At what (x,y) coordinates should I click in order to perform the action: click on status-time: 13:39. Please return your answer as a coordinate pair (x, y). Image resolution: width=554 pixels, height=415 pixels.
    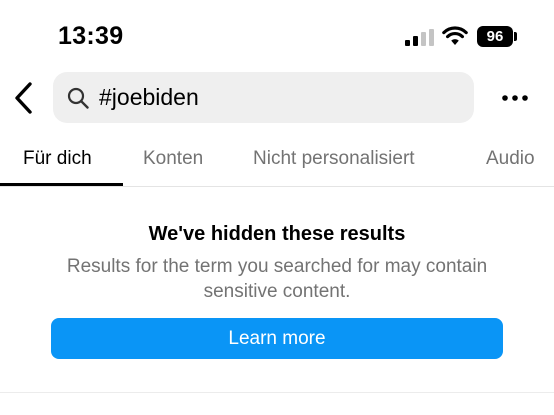
    Looking at the image, I should click on (91, 36).